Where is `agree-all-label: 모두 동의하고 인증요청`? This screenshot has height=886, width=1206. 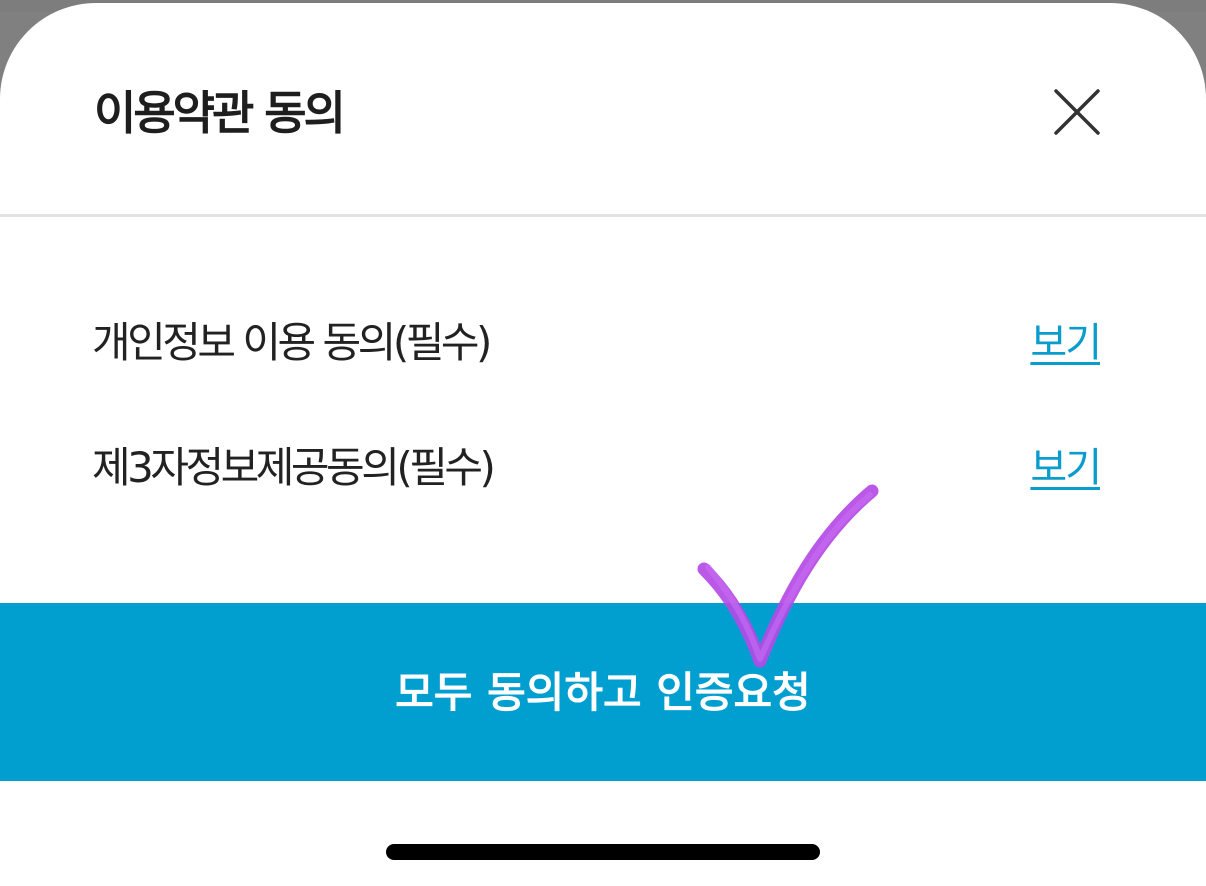 agree-all-label: 모두 동의하고 인증요청 is located at coordinates (603, 692).